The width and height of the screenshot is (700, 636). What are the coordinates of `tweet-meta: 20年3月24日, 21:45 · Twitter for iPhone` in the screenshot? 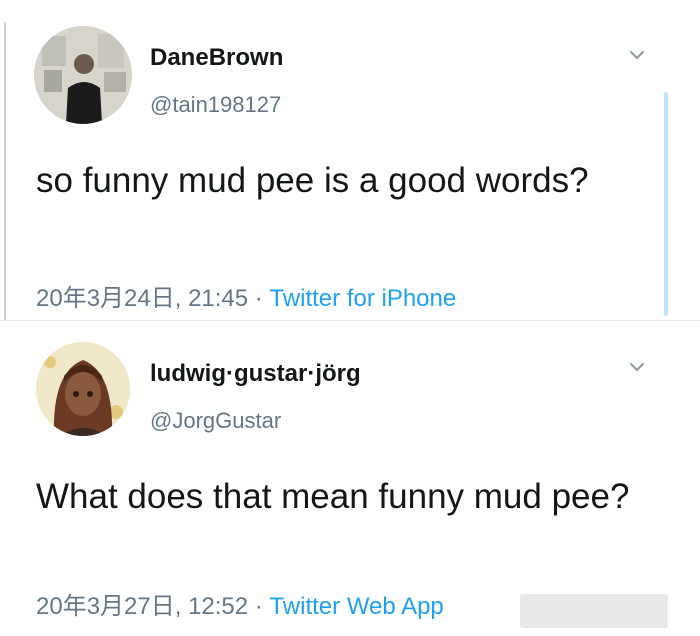 It's located at (246, 295).